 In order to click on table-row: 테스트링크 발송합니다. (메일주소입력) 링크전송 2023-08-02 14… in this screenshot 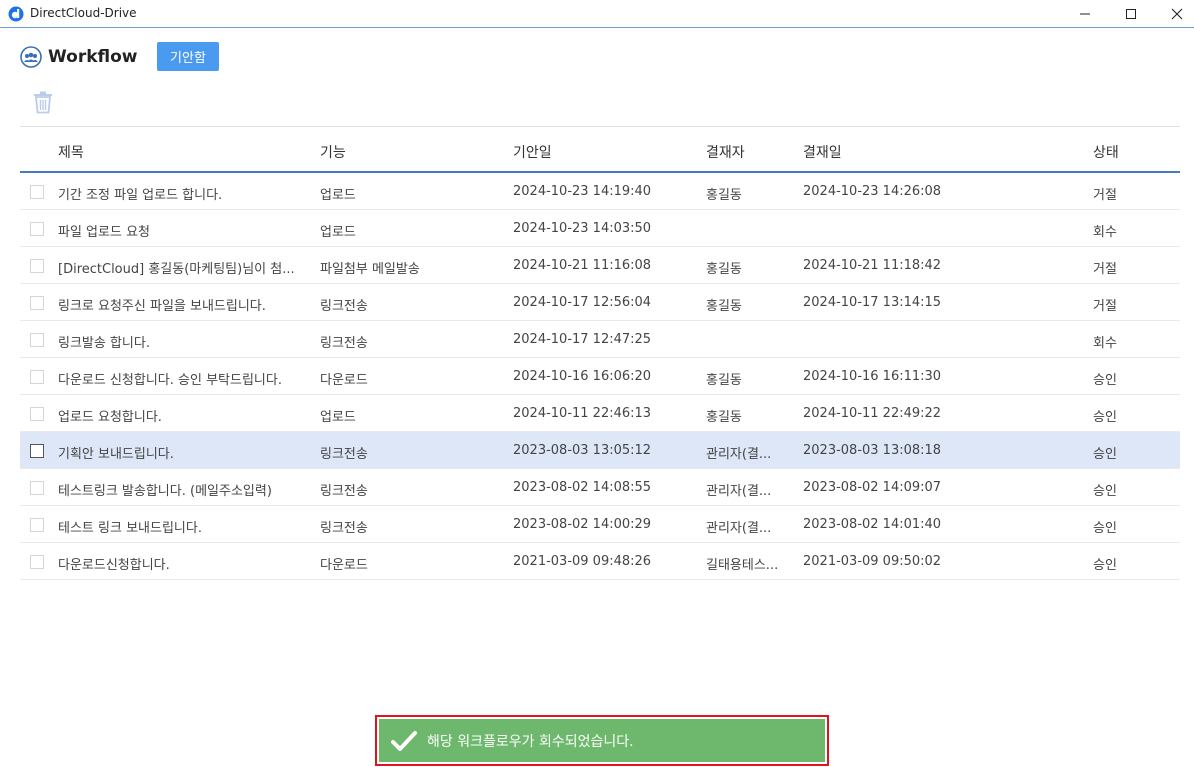, I will do `click(600, 487)`.